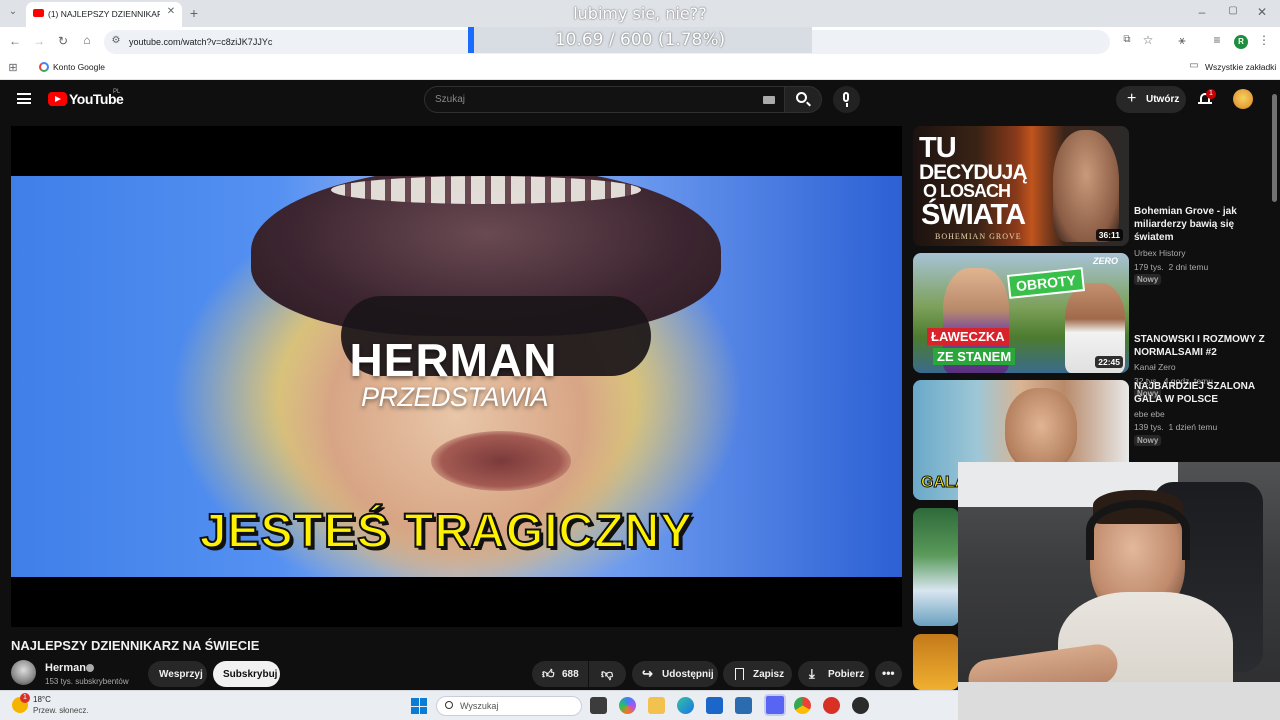 The width and height of the screenshot is (1280, 720). Describe the element at coordinates (640, 40) in the screenshot. I see `overlay-goal-progress: 10.69 / 600 (1.78%)` at that location.